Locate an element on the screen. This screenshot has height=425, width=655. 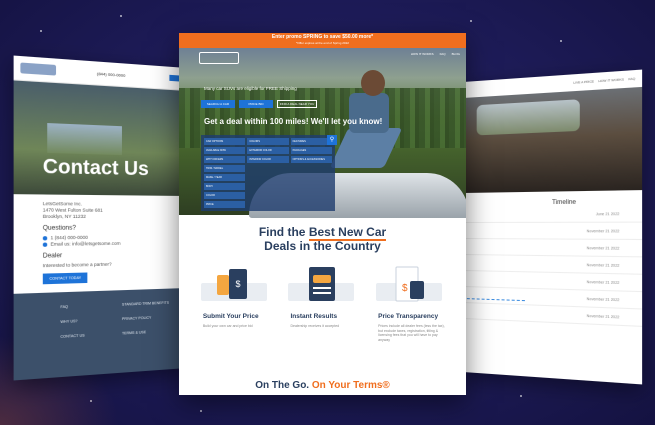
car-document-icon is located at coordinates (322, 287).